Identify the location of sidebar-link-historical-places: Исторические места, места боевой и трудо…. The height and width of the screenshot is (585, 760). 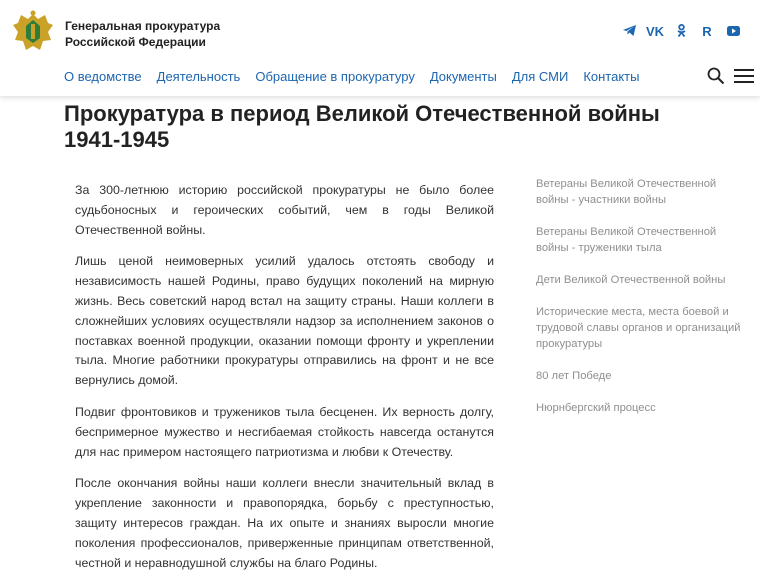
(638, 328).